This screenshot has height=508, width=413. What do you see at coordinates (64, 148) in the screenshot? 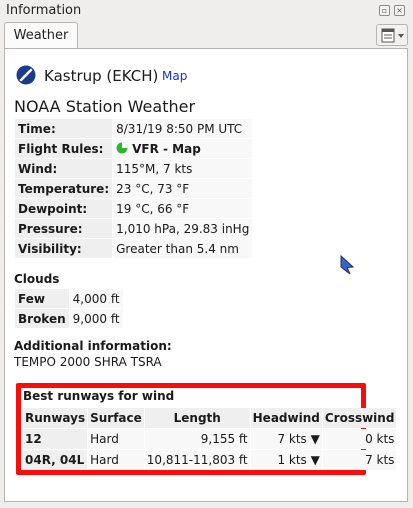
I see `flight-rules-label: Flight Rules:` at bounding box center [64, 148].